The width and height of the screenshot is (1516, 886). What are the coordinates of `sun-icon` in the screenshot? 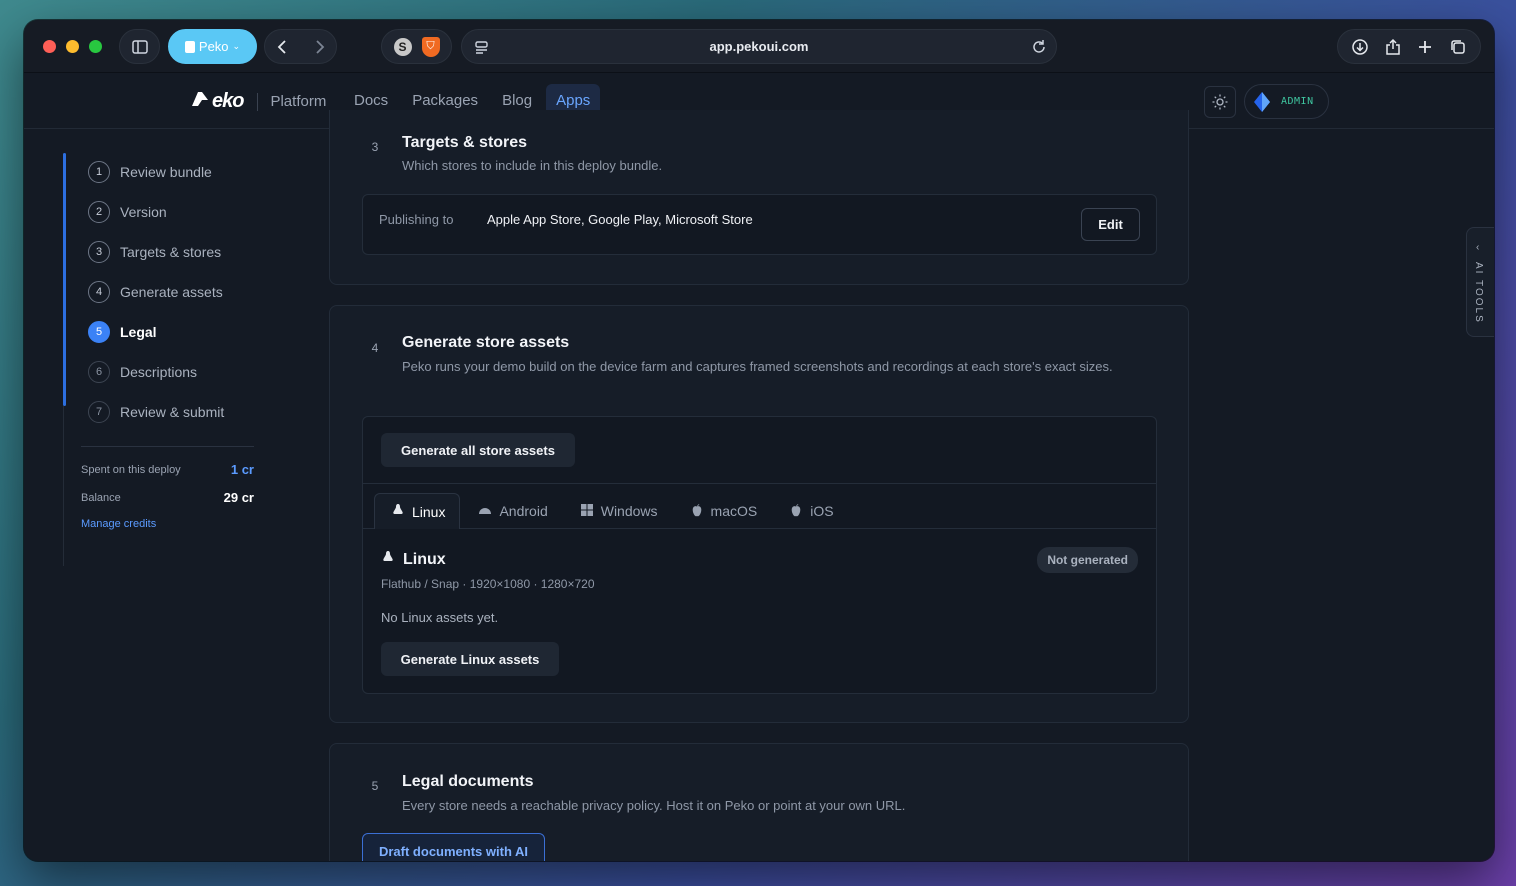 It's located at (1220, 102).